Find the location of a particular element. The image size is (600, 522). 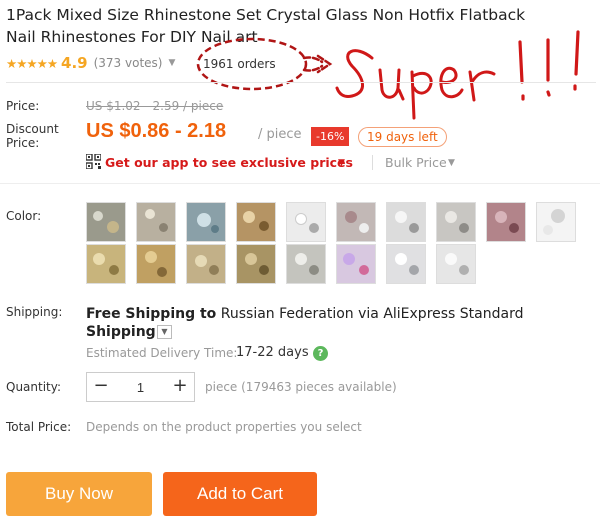

section-divider is located at coordinates (300, 183).